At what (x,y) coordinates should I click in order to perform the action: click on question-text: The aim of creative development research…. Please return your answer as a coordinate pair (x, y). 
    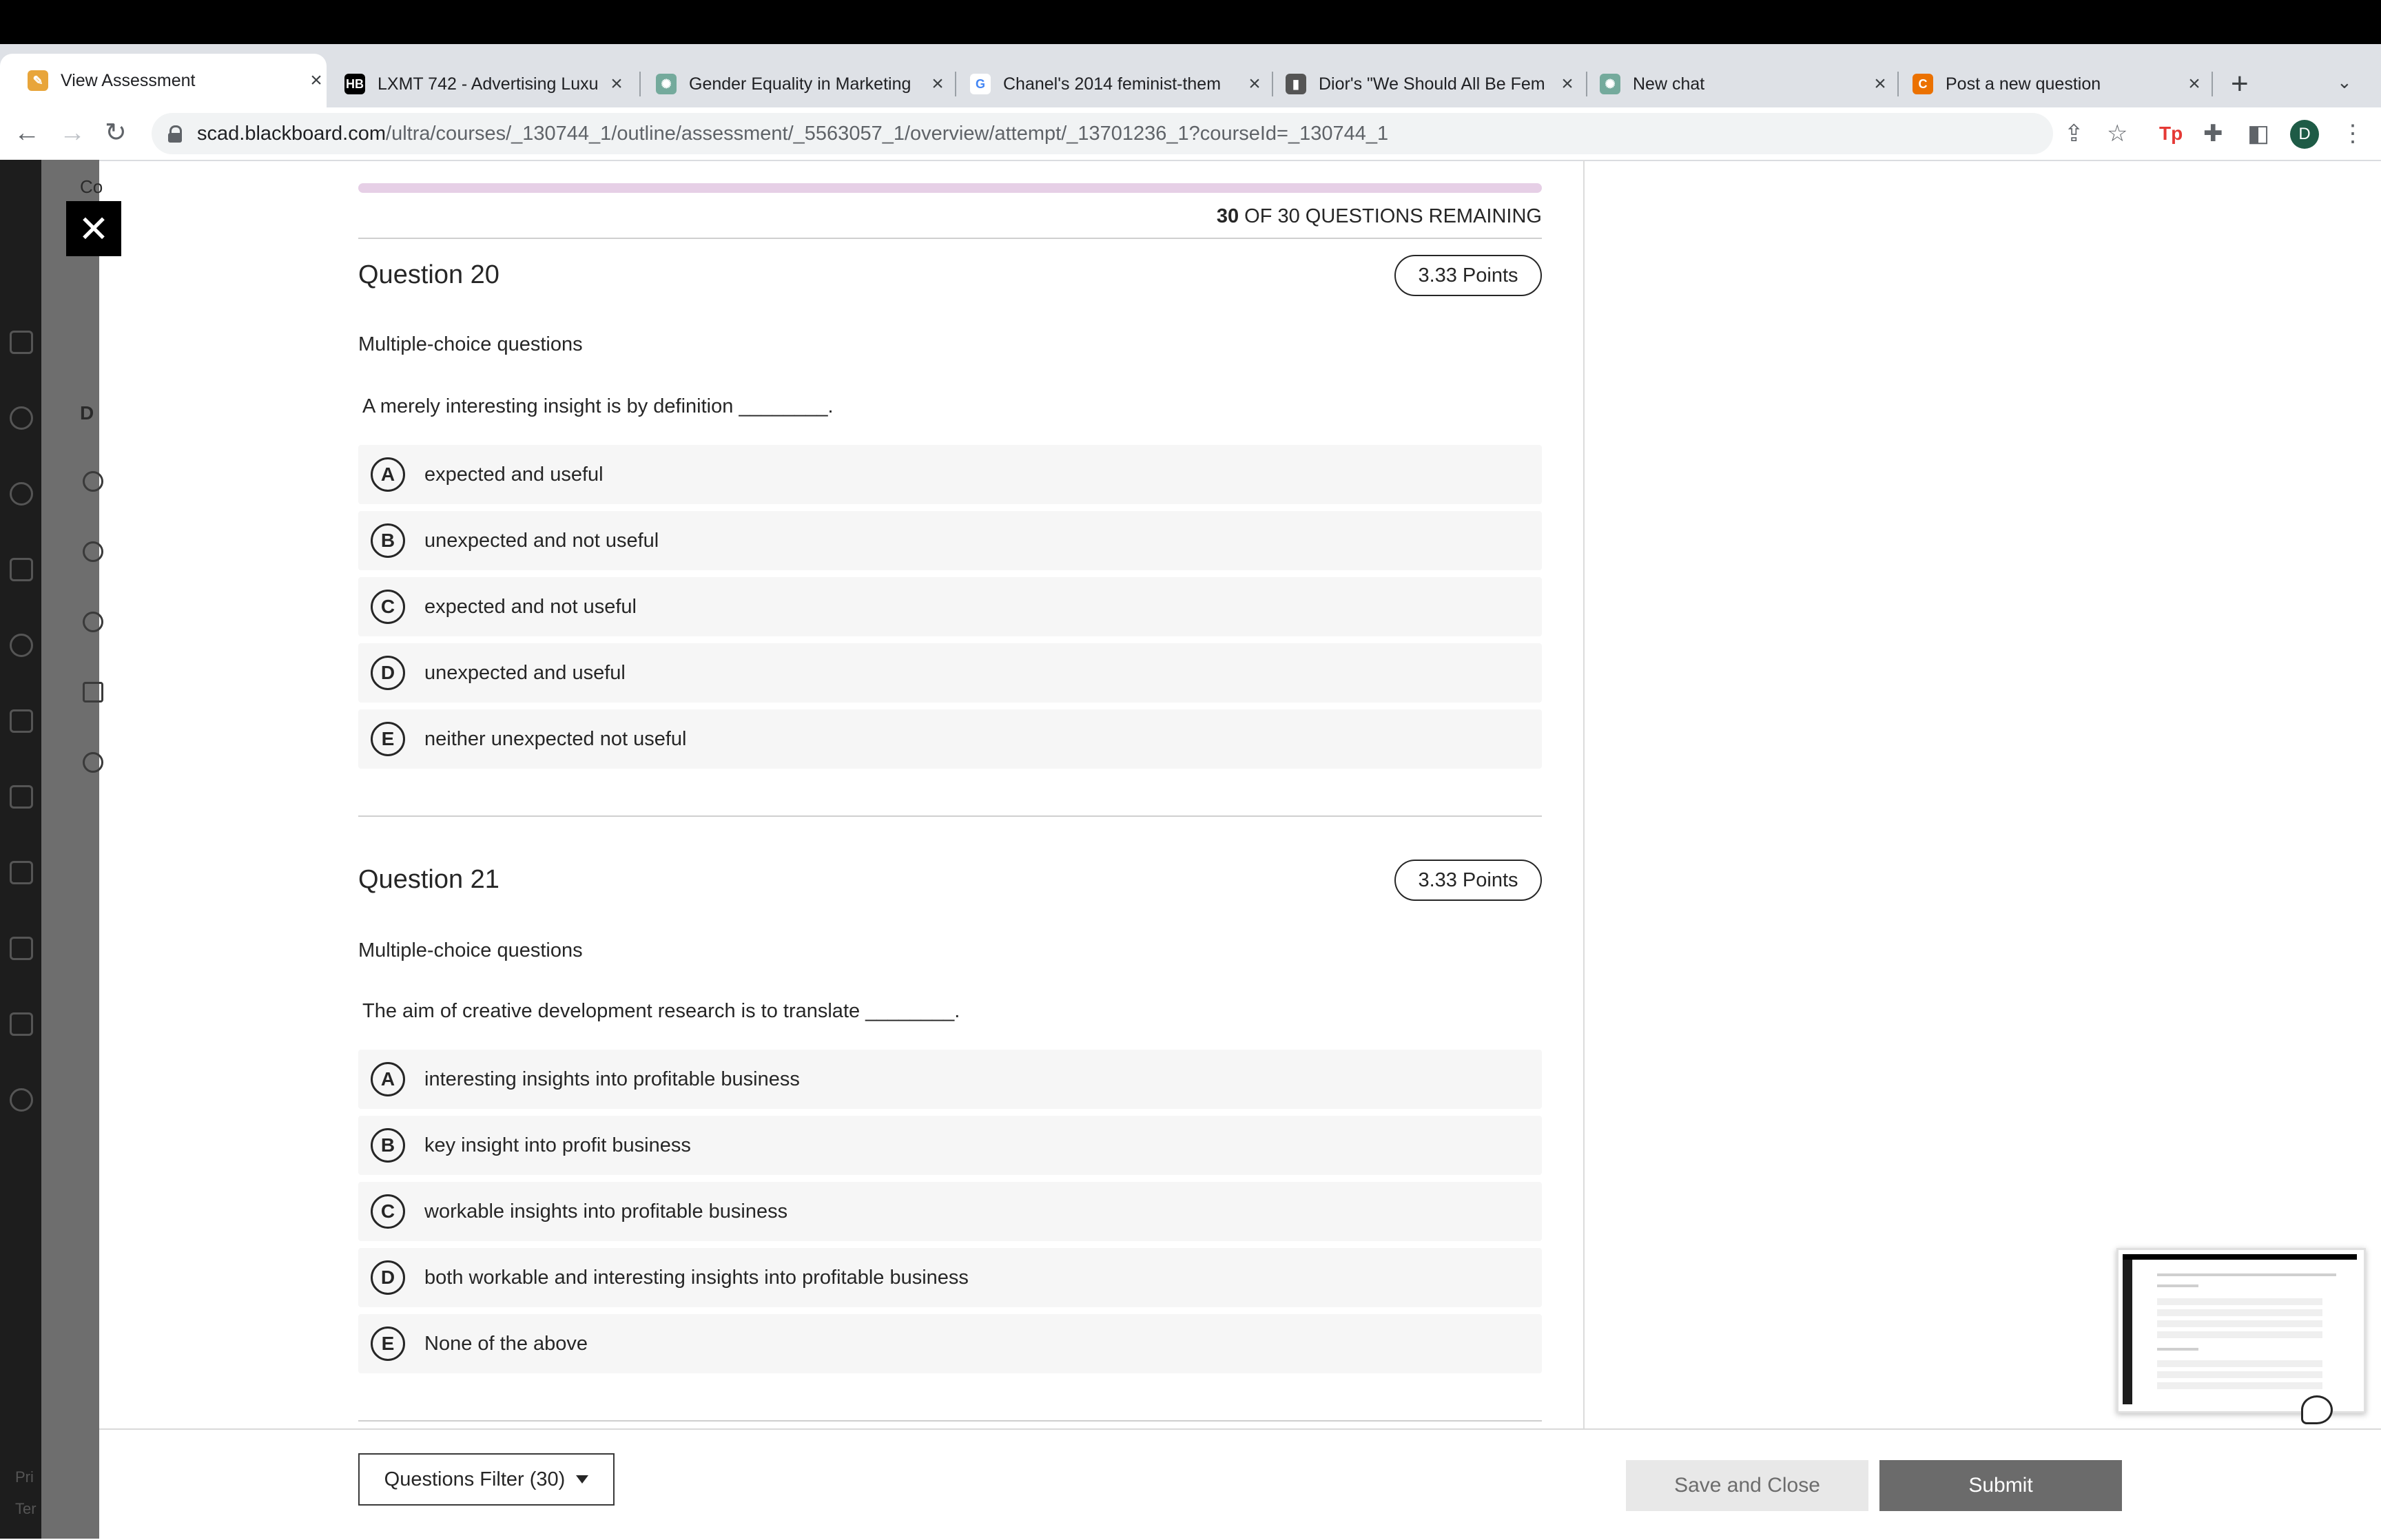
    Looking at the image, I should click on (661, 1011).